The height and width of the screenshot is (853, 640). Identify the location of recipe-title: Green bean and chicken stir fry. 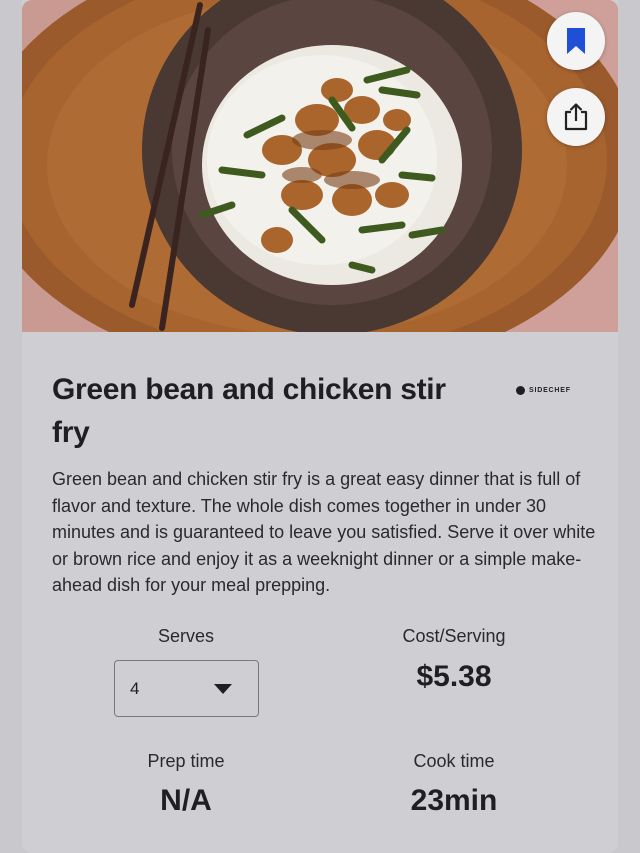
(249, 411).